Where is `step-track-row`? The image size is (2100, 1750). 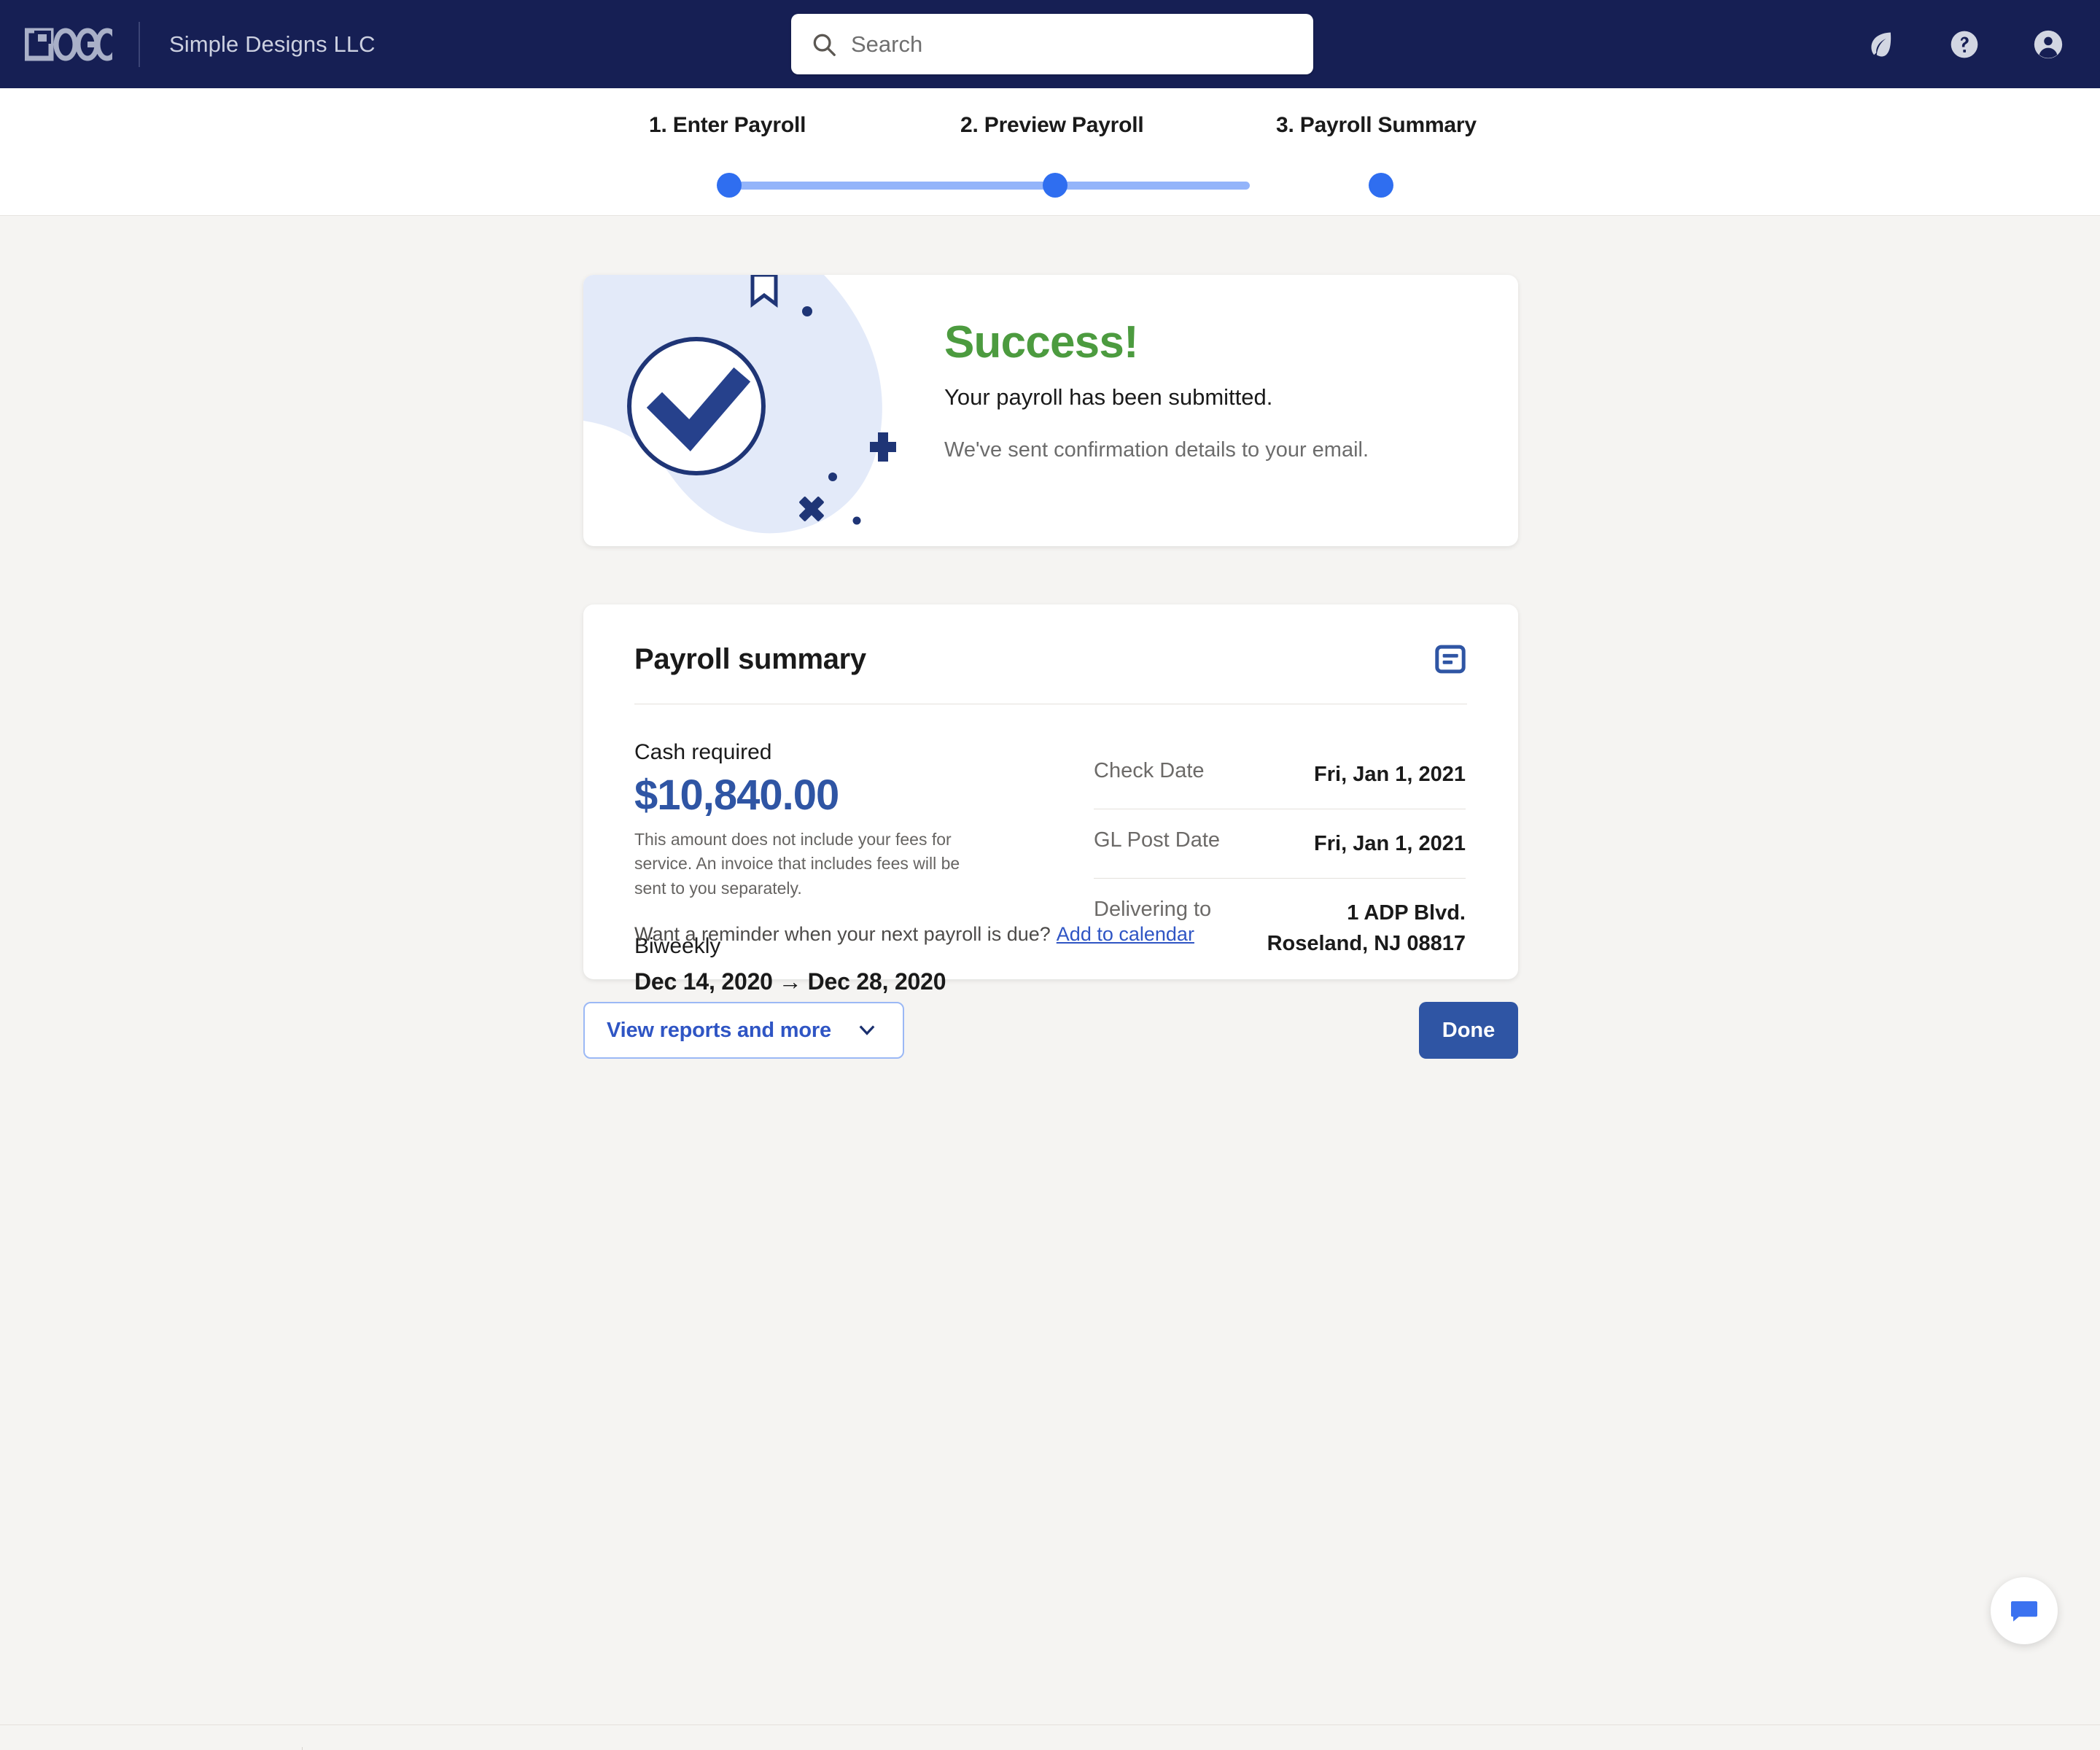
step-track-row is located at coordinates (1050, 185).